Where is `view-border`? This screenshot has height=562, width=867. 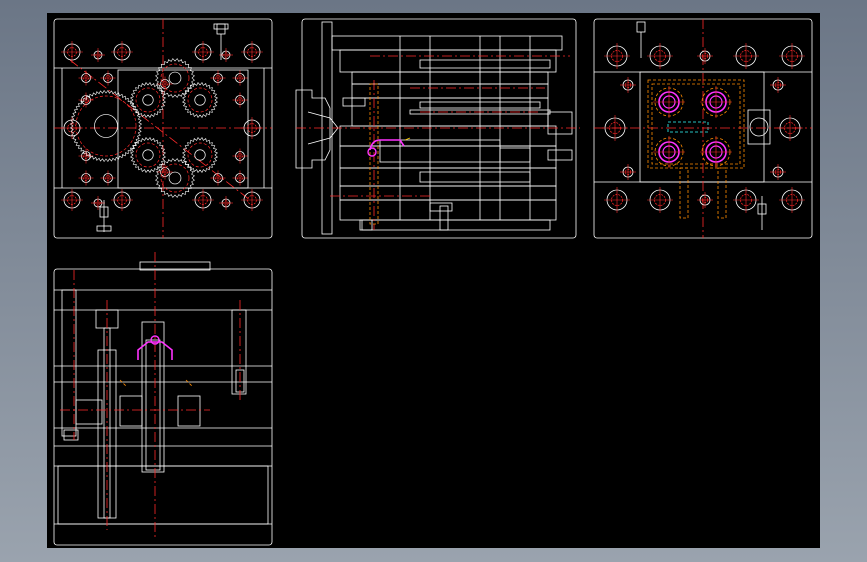 view-border is located at coordinates (439, 128).